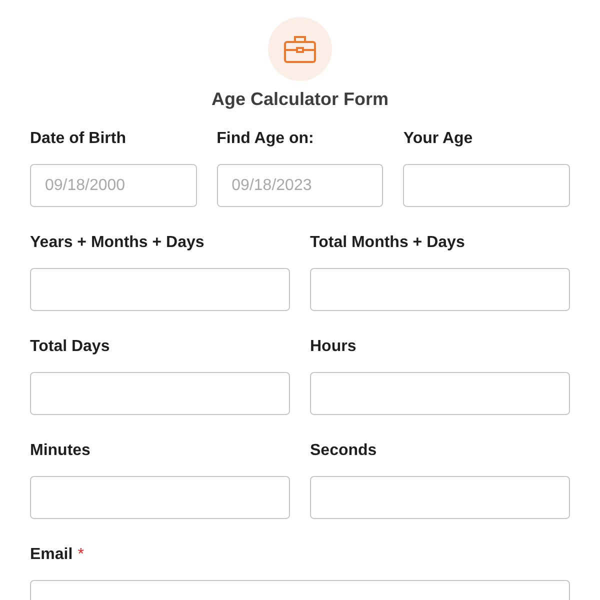  I want to click on field-label: Total Months + Days, so click(387, 243).